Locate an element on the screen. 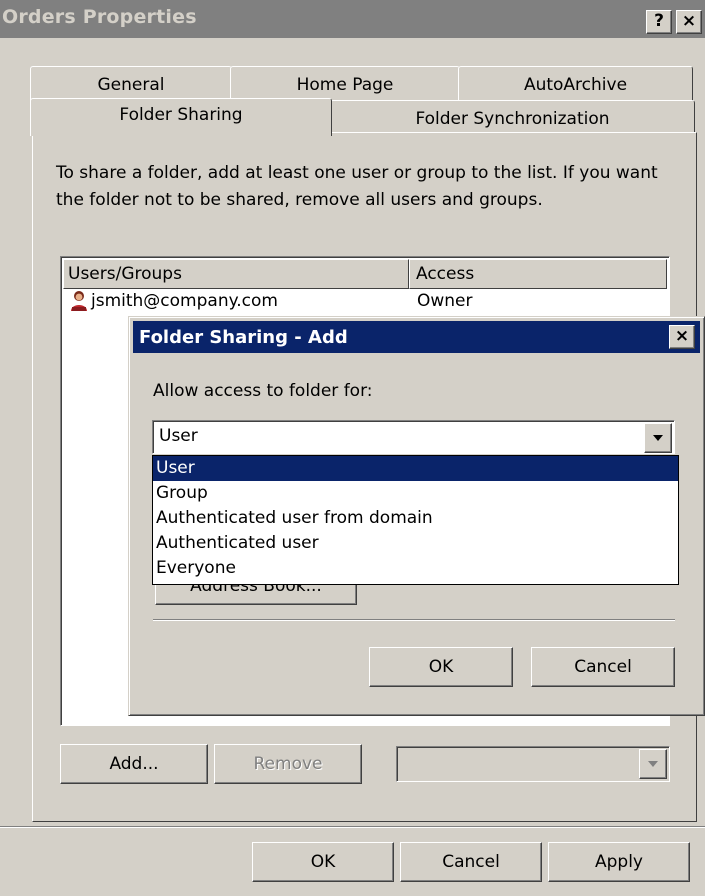 The image size is (705, 896). user-icon is located at coordinates (79, 301).